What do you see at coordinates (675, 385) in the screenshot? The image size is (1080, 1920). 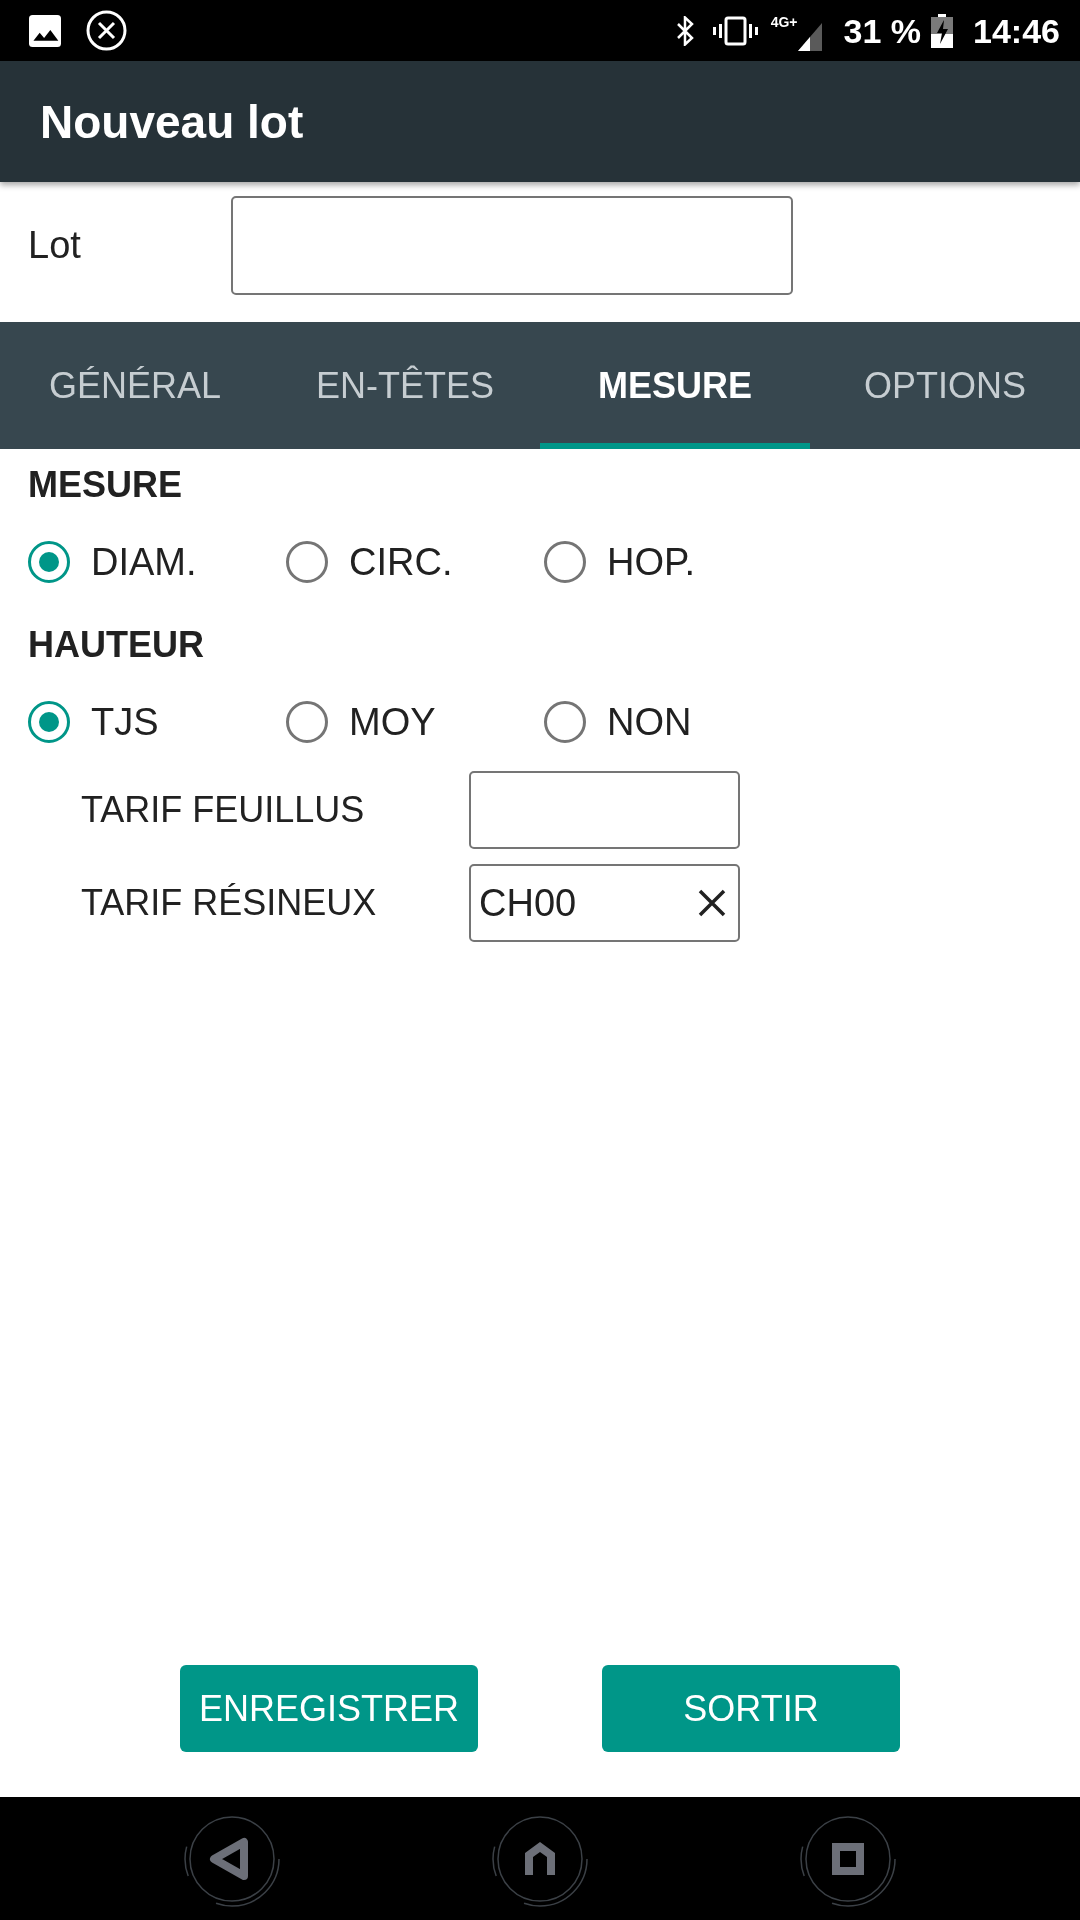 I see `tab: MESURE` at bounding box center [675, 385].